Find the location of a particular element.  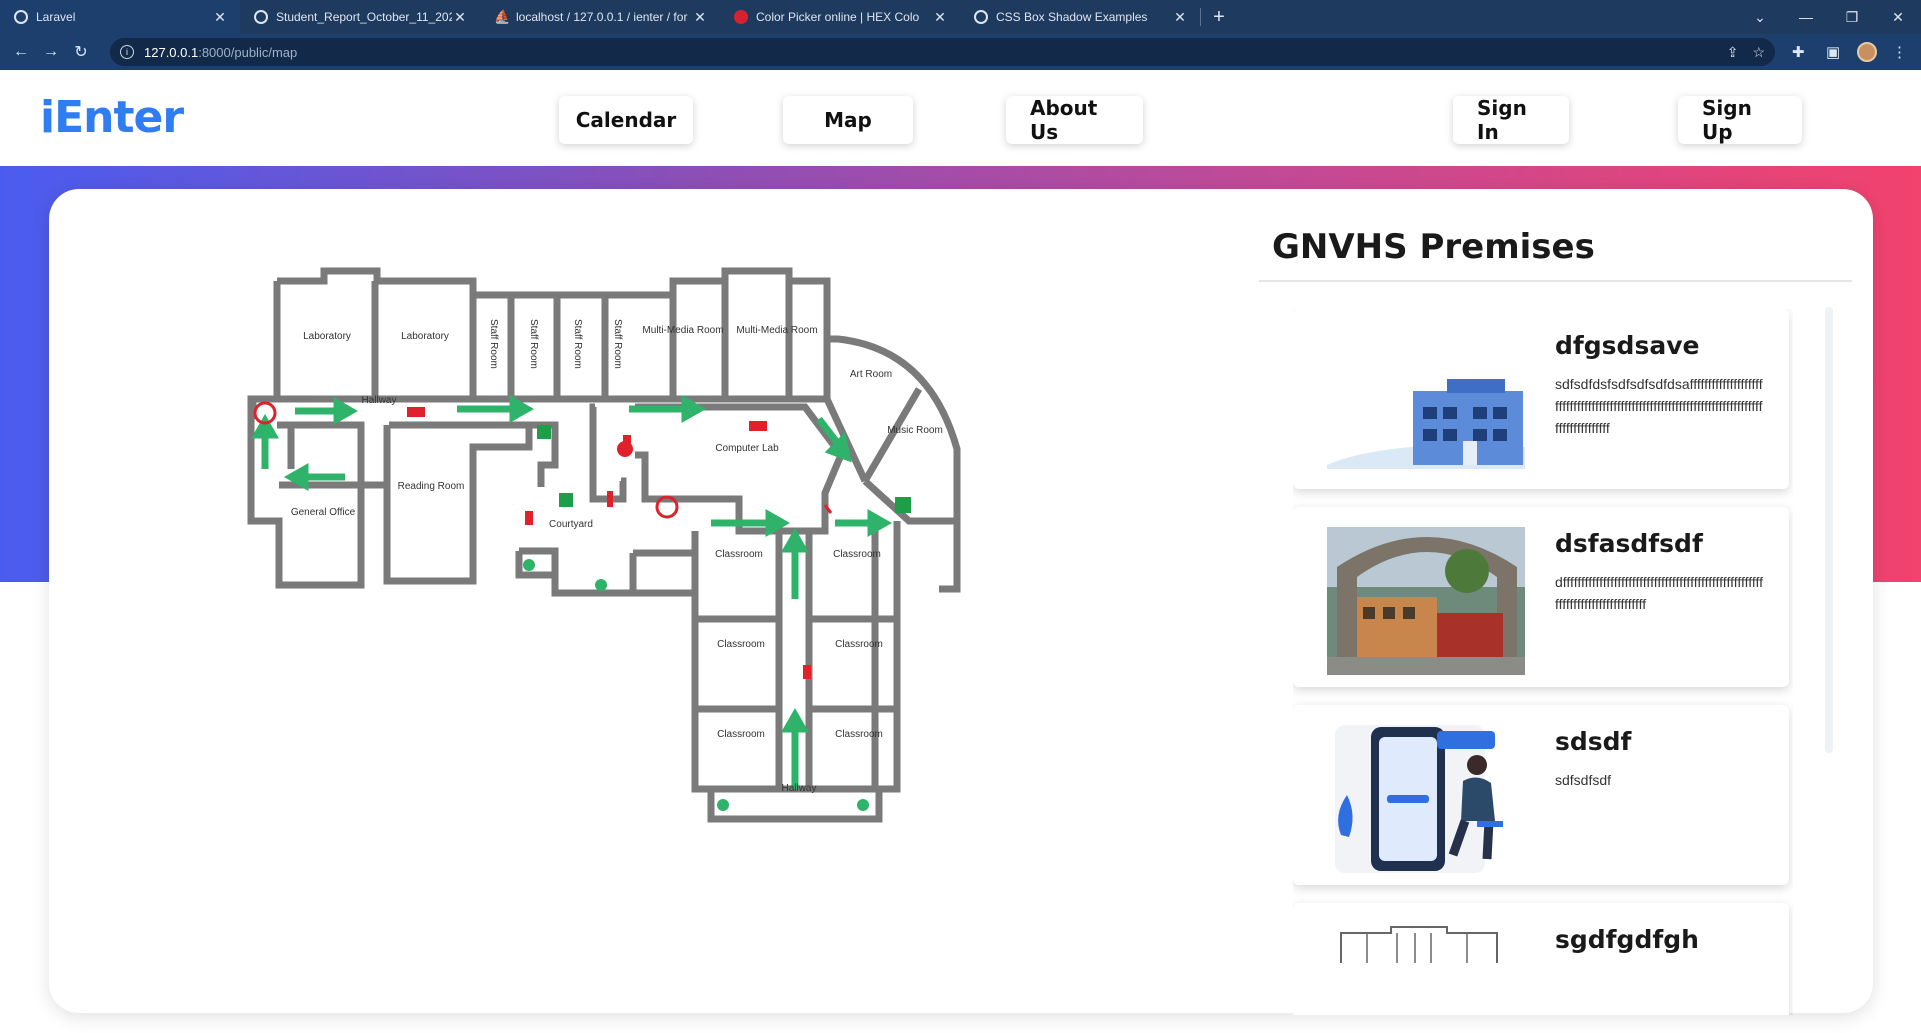

label-laboratory-1: Laboratory is located at coordinates (327, 336).